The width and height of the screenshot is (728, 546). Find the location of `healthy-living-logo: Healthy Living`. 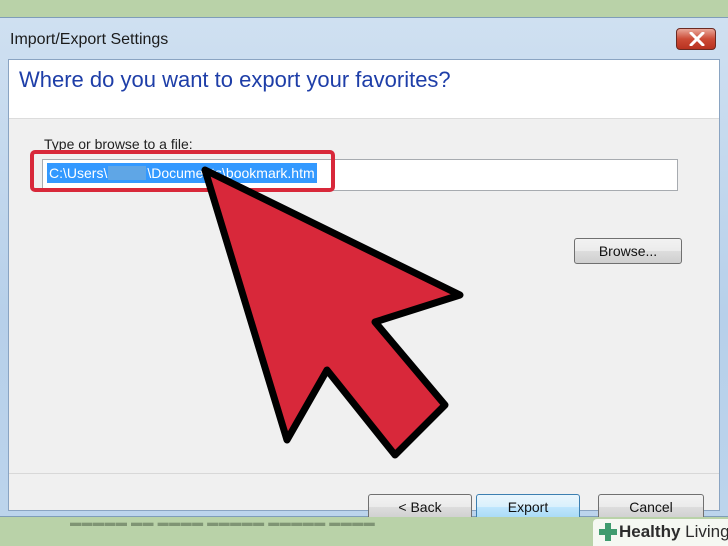

healthy-living-logo: Healthy Living is located at coordinates (660, 532).